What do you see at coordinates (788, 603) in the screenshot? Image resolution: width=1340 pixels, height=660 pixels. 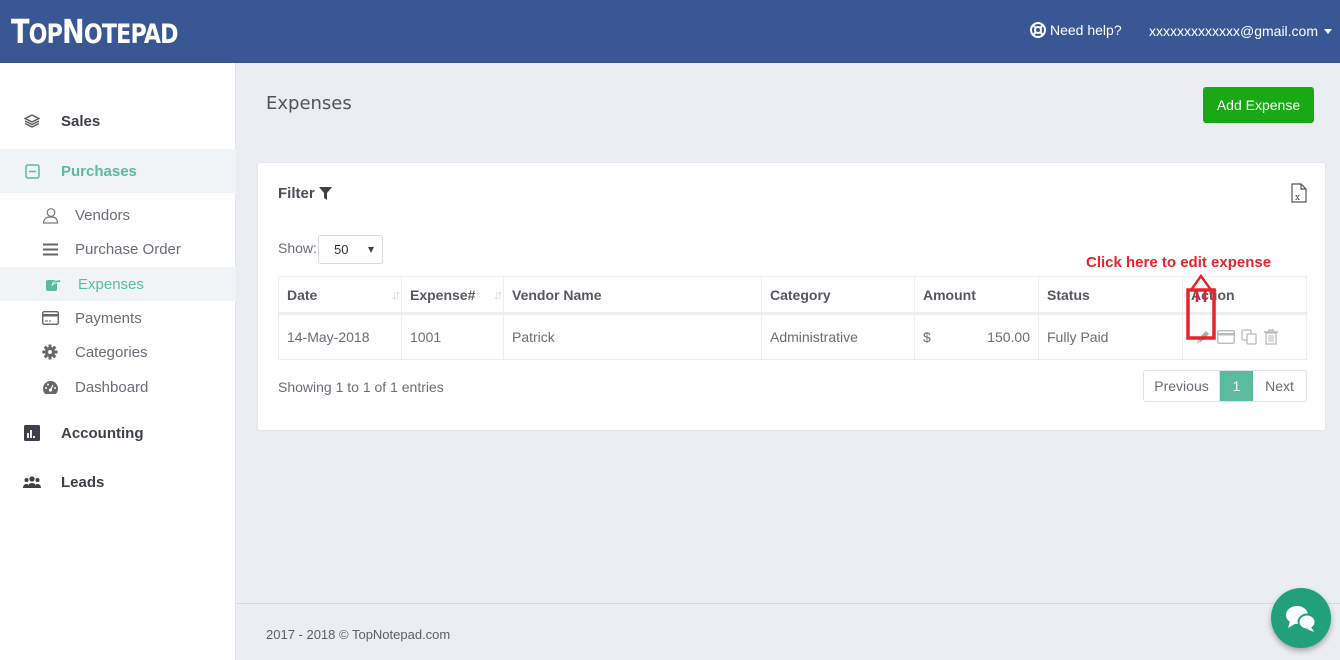 I see `footer-divider` at bounding box center [788, 603].